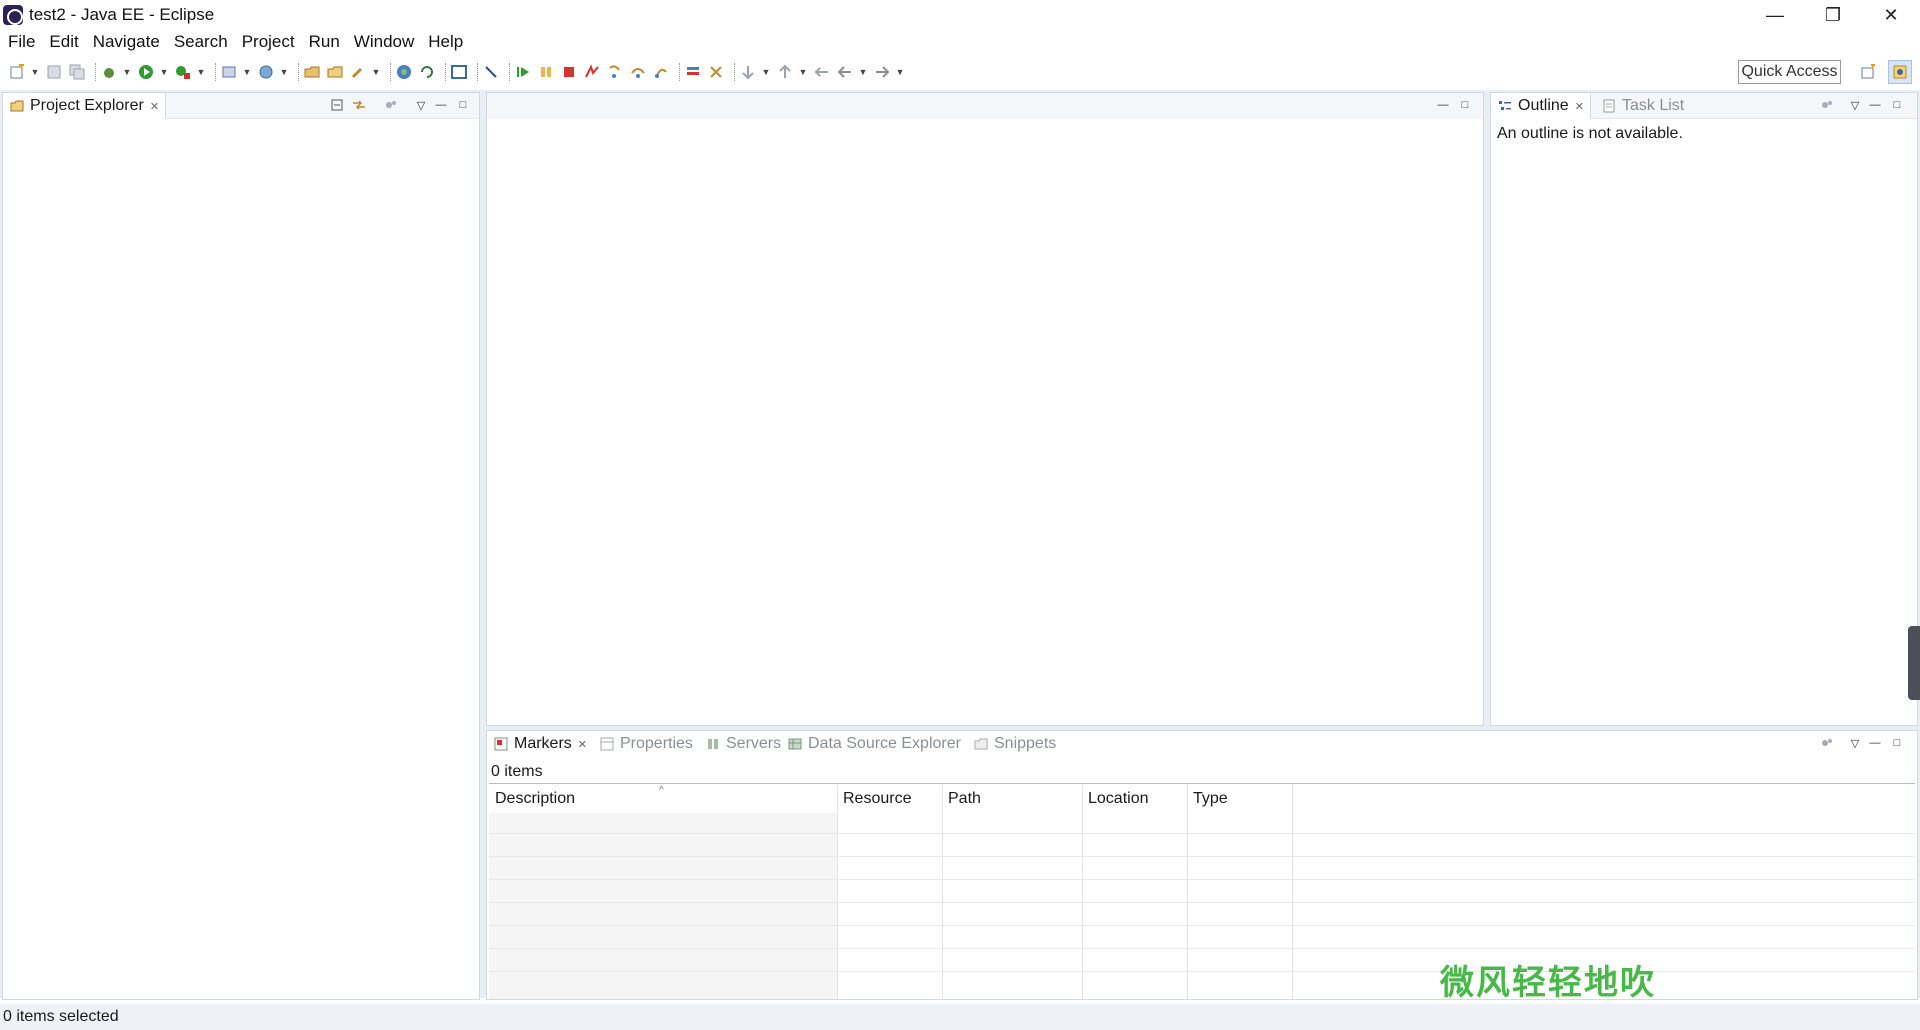  Describe the element at coordinates (743, 744) in the screenshot. I see `tab-servers: Servers` at that location.